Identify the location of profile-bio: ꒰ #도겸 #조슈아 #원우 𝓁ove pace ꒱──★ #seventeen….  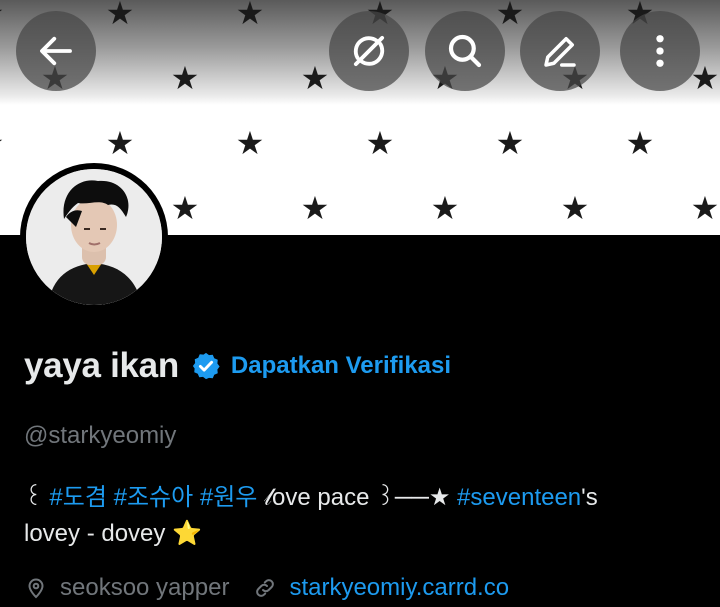
(364, 516).